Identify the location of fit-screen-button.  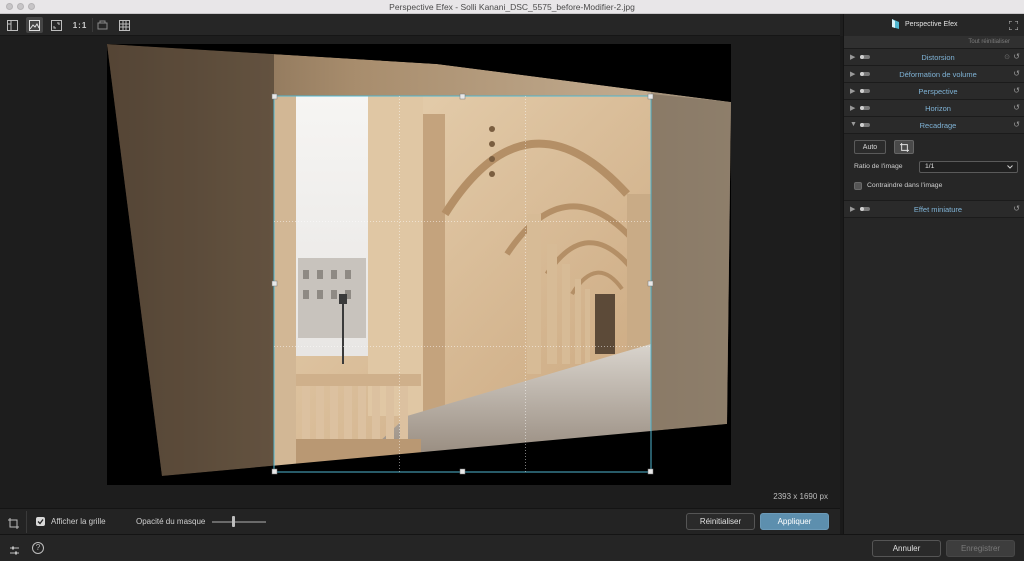
(56, 25).